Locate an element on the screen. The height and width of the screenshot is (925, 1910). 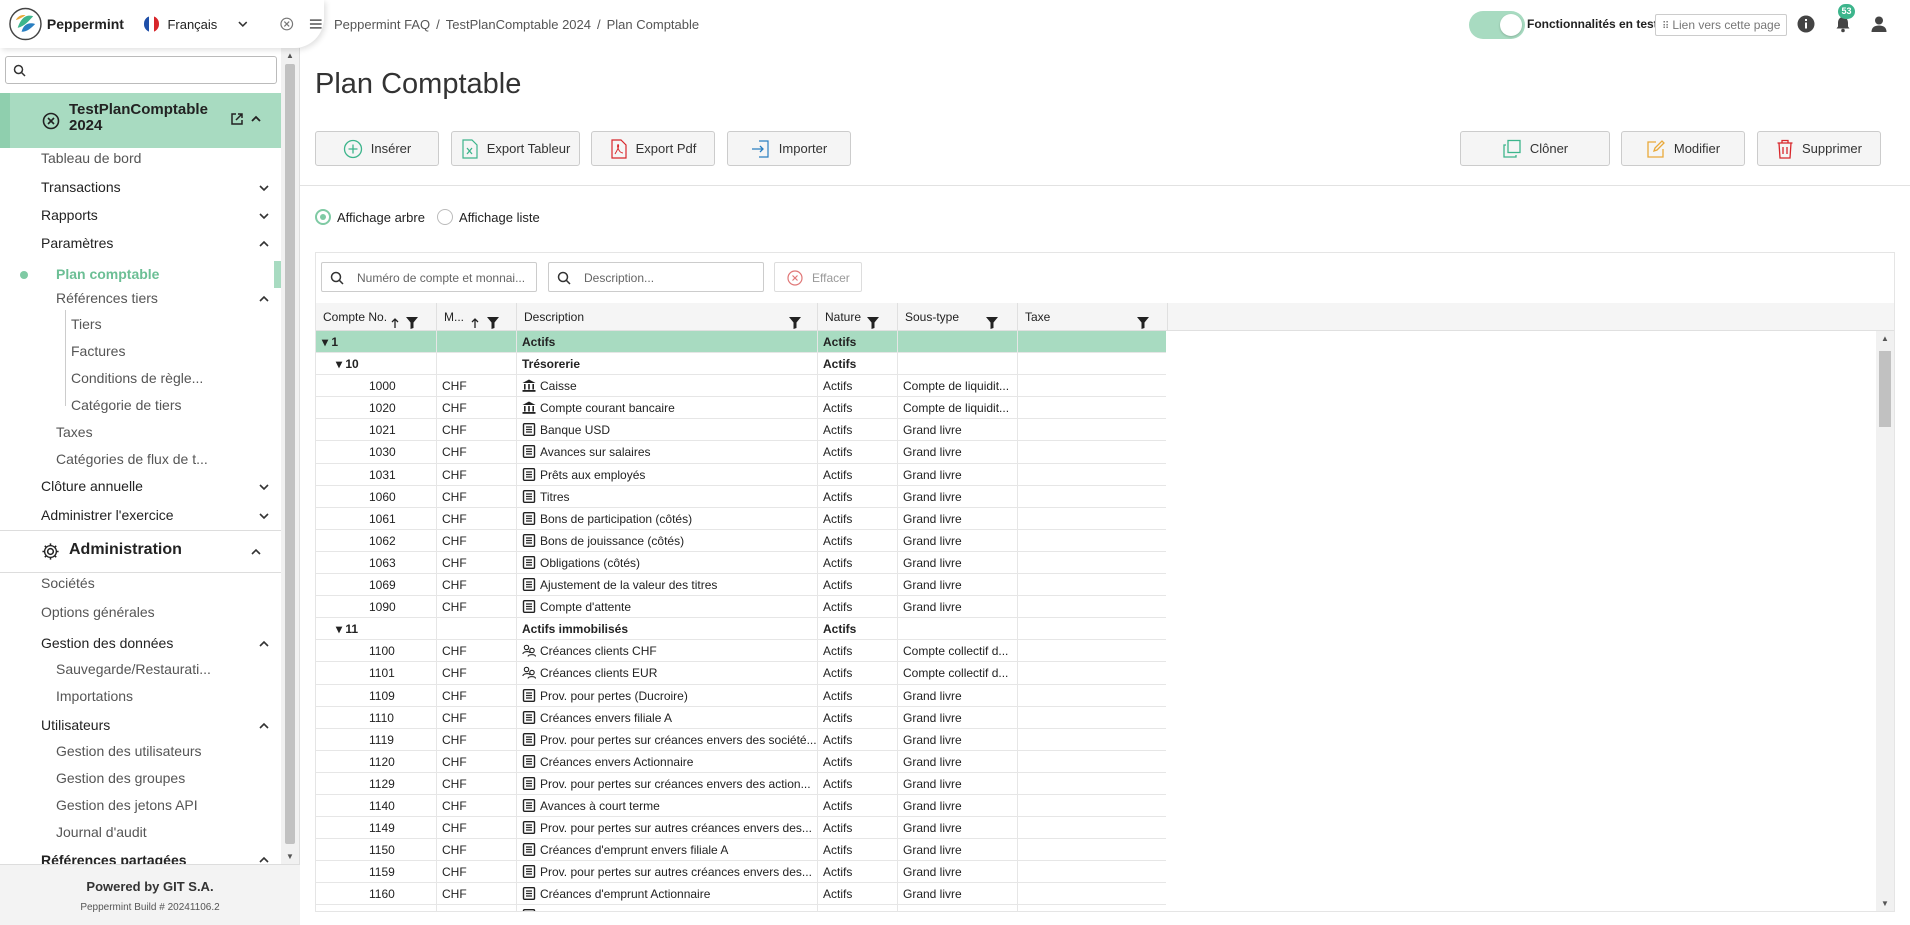
breadcrumb-item: Peppermint FAQ is located at coordinates (382, 24).